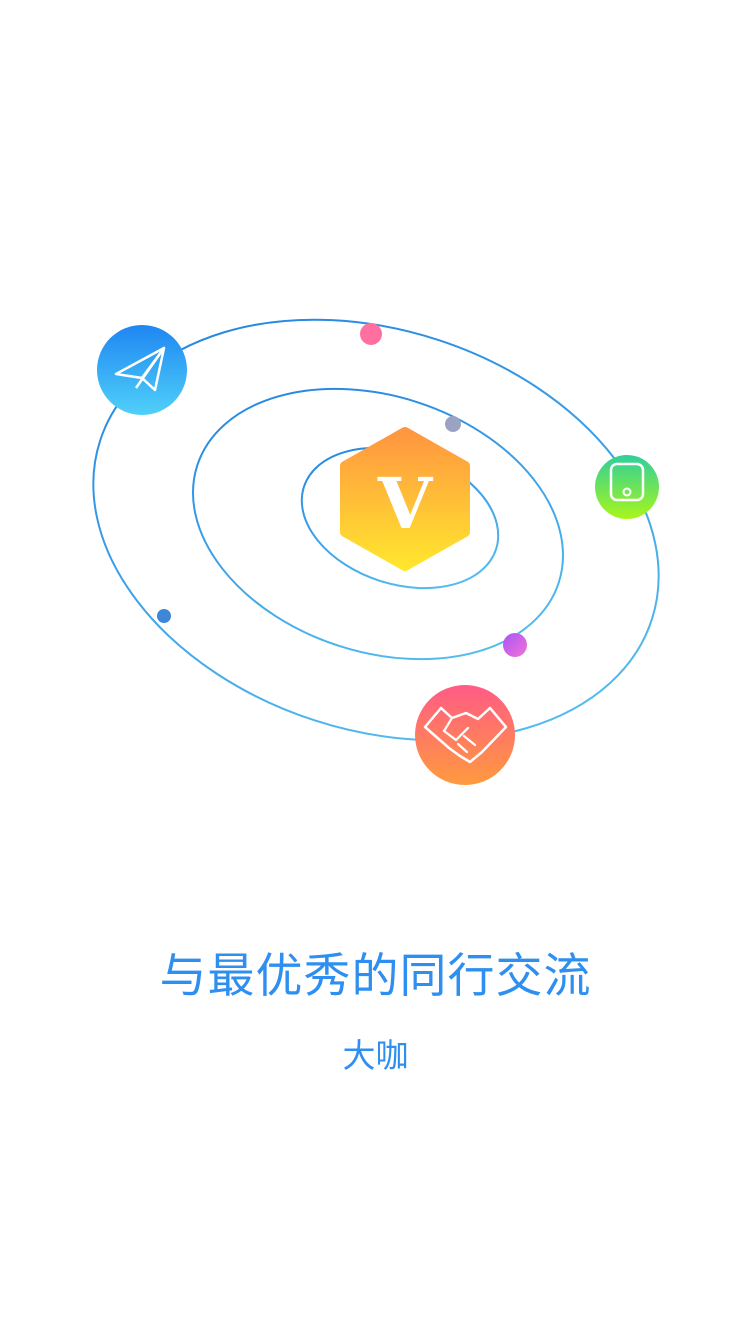  What do you see at coordinates (375, 1055) in the screenshot?
I see `subtitle-text: 大咖` at bounding box center [375, 1055].